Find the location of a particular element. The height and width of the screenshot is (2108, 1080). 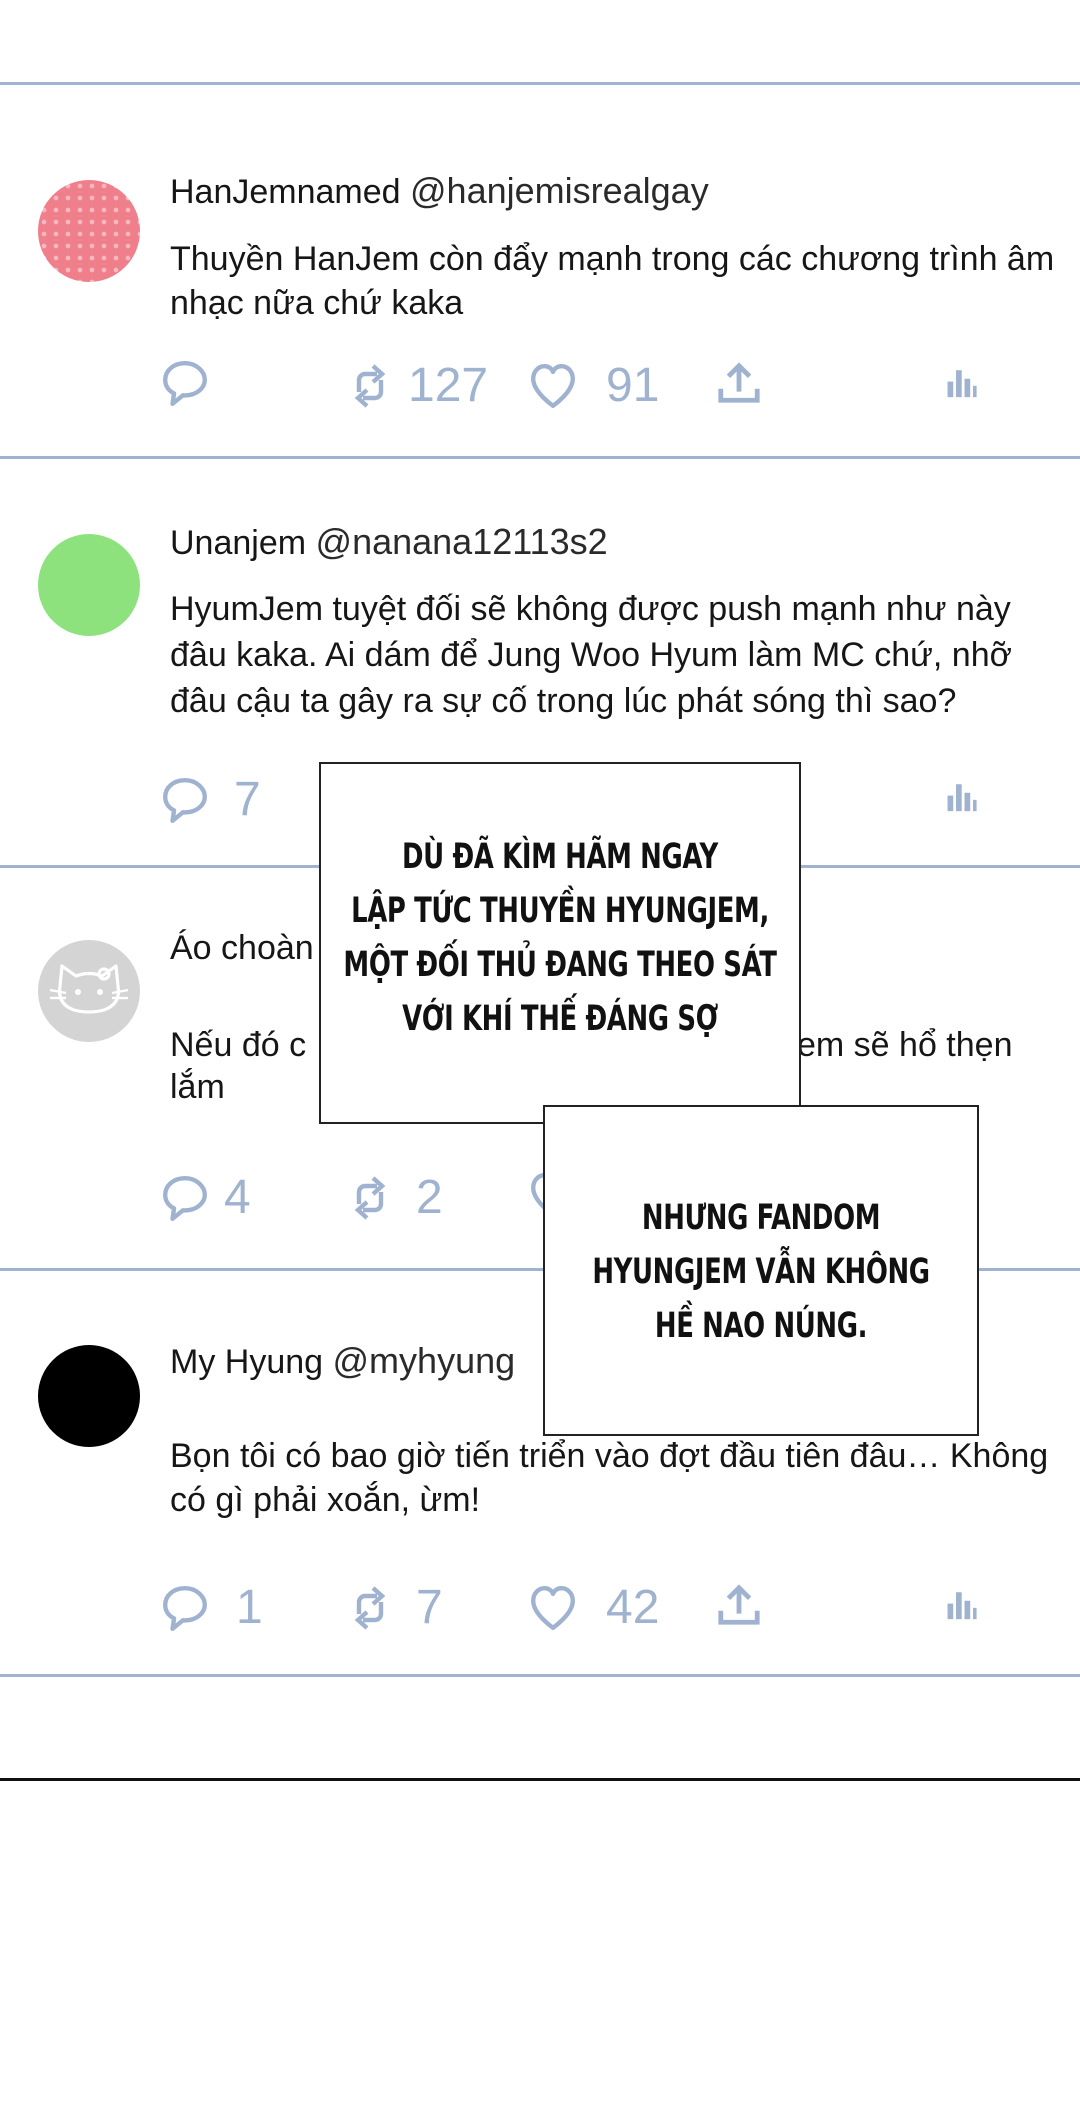

reply-count: 4 is located at coordinates (237, 1197).